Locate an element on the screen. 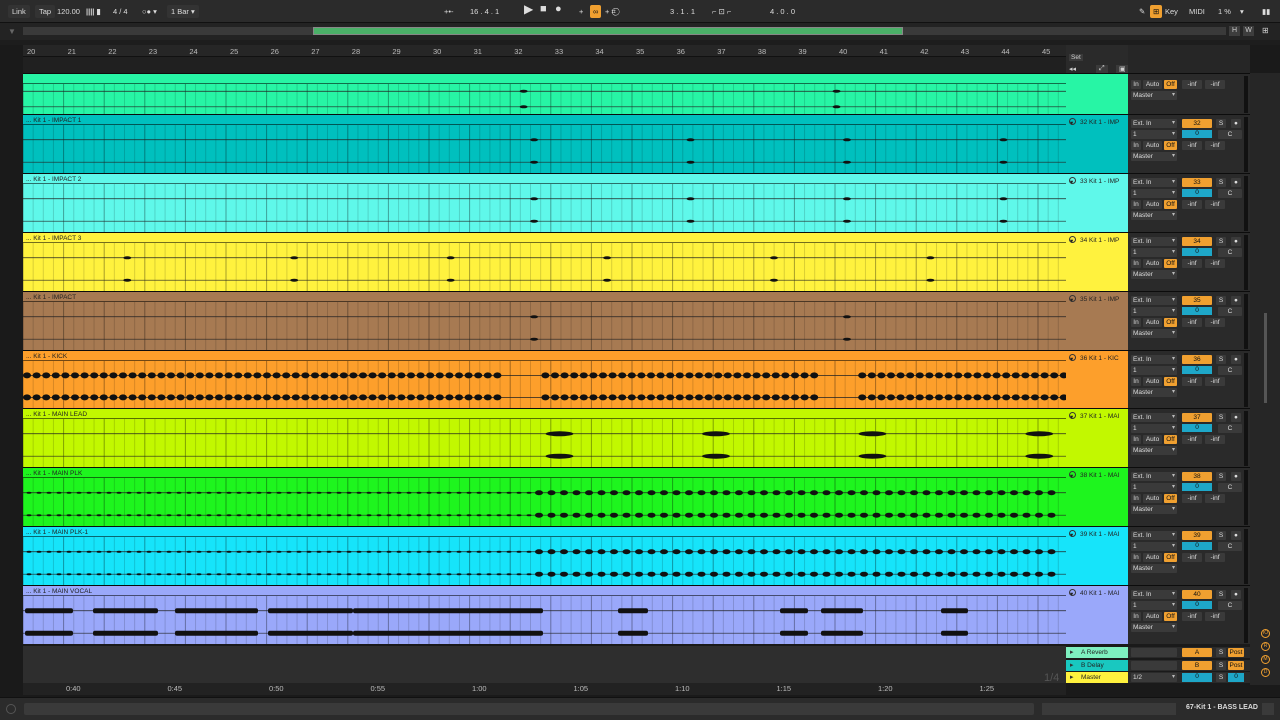  stop-icon: ■ is located at coordinates (543, 9).